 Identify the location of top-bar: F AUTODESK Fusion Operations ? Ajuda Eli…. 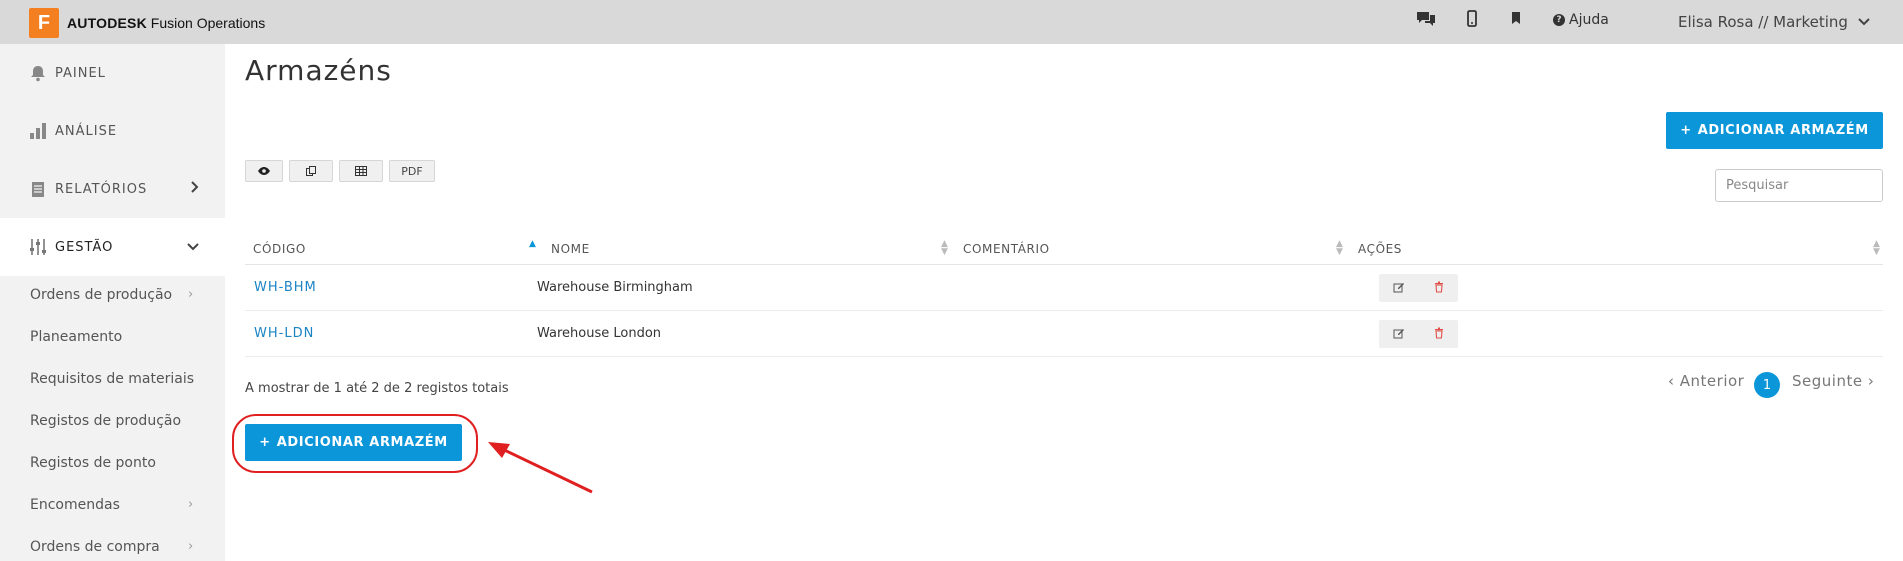
(951, 22).